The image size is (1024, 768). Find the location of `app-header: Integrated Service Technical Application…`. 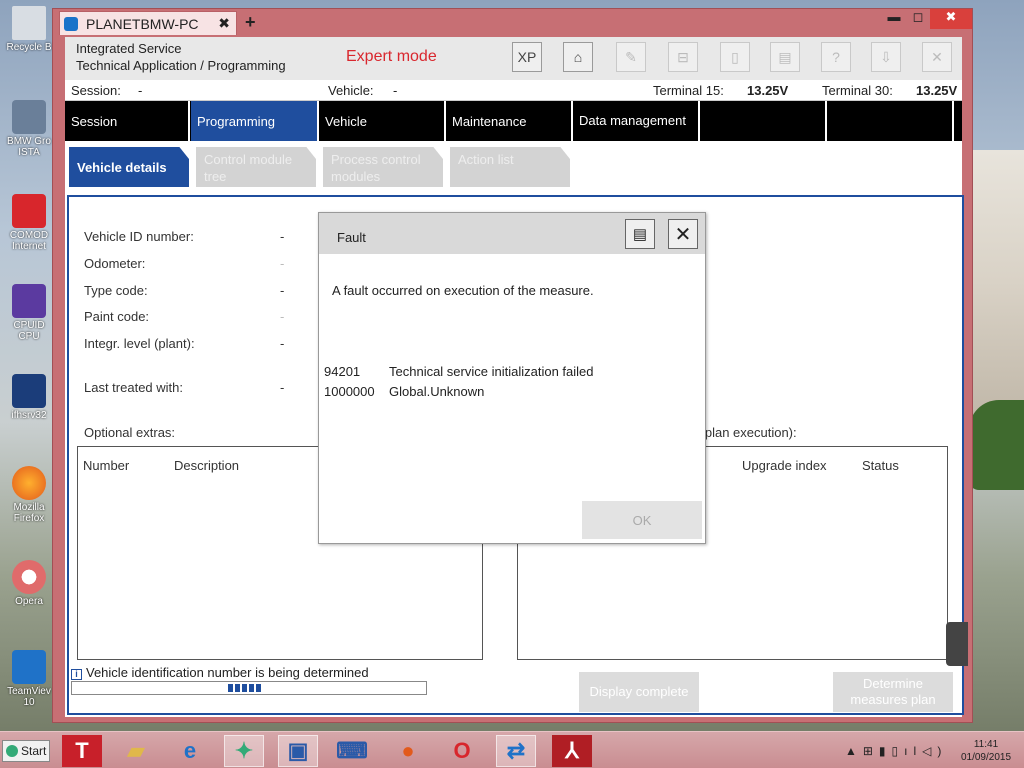

app-header: Integrated Service Technical Application… is located at coordinates (513, 58).